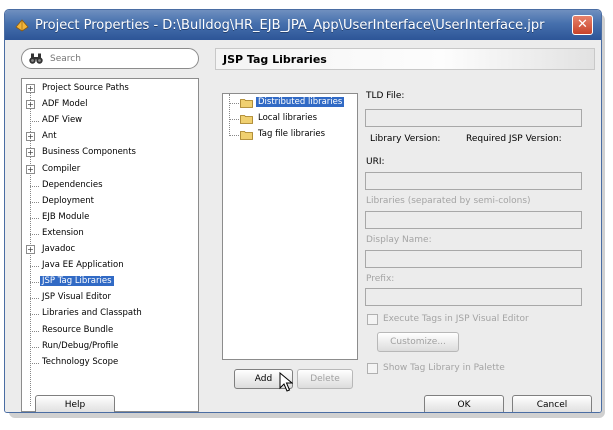 The image size is (613, 430). I want to click on nav-item-label: Libraries and Classpath, so click(92, 313).